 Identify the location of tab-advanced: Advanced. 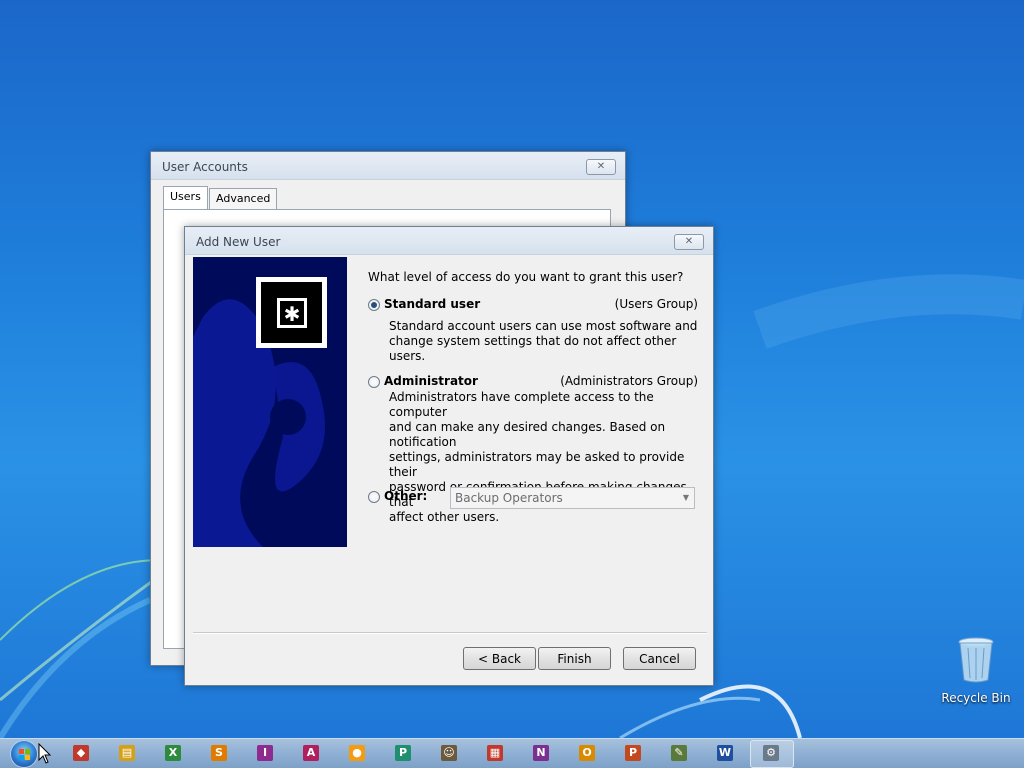
(243, 199).